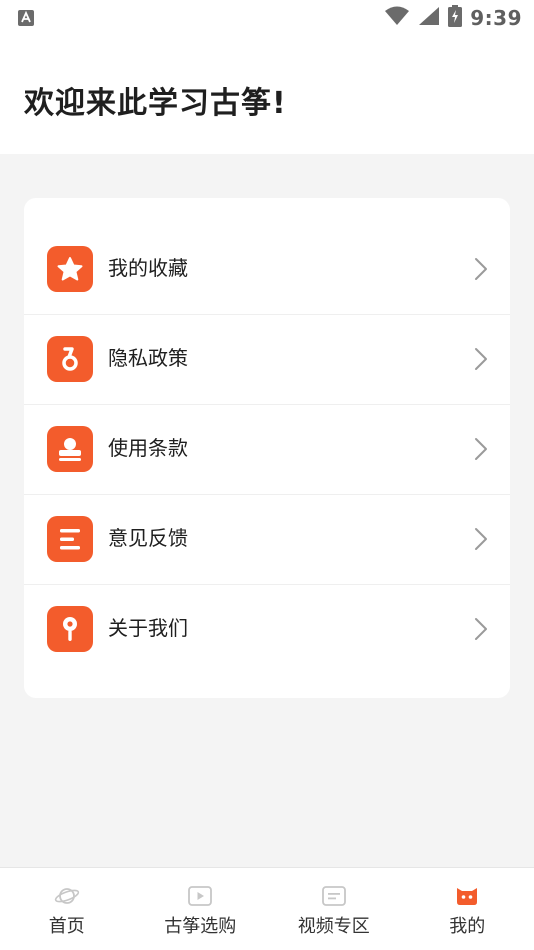  Describe the element at coordinates (70, 359) in the screenshot. I see `privacy-icon` at that location.